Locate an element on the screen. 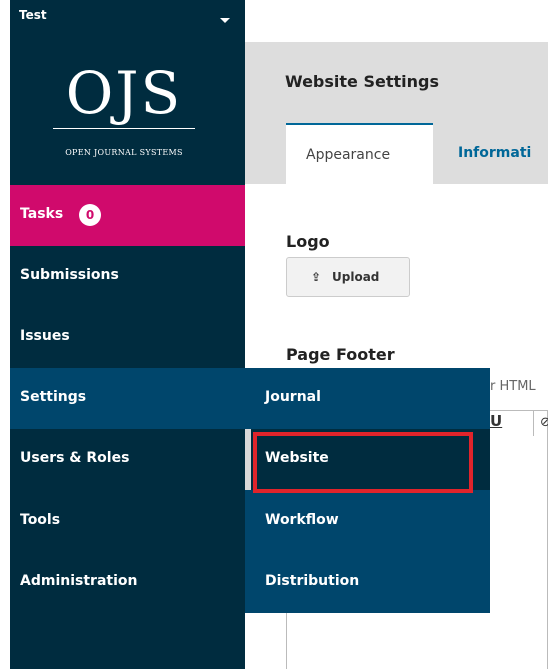 Image resolution: width=548 pixels, height=669 pixels. link-button: ⊘ is located at coordinates (540, 423).